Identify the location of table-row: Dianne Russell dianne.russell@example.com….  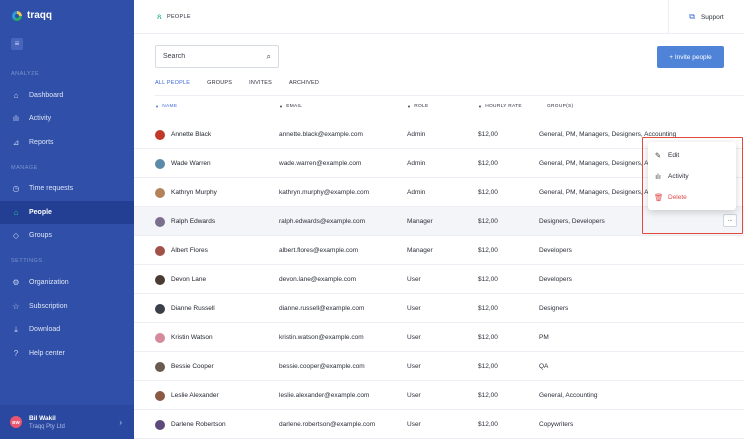
(439, 308).